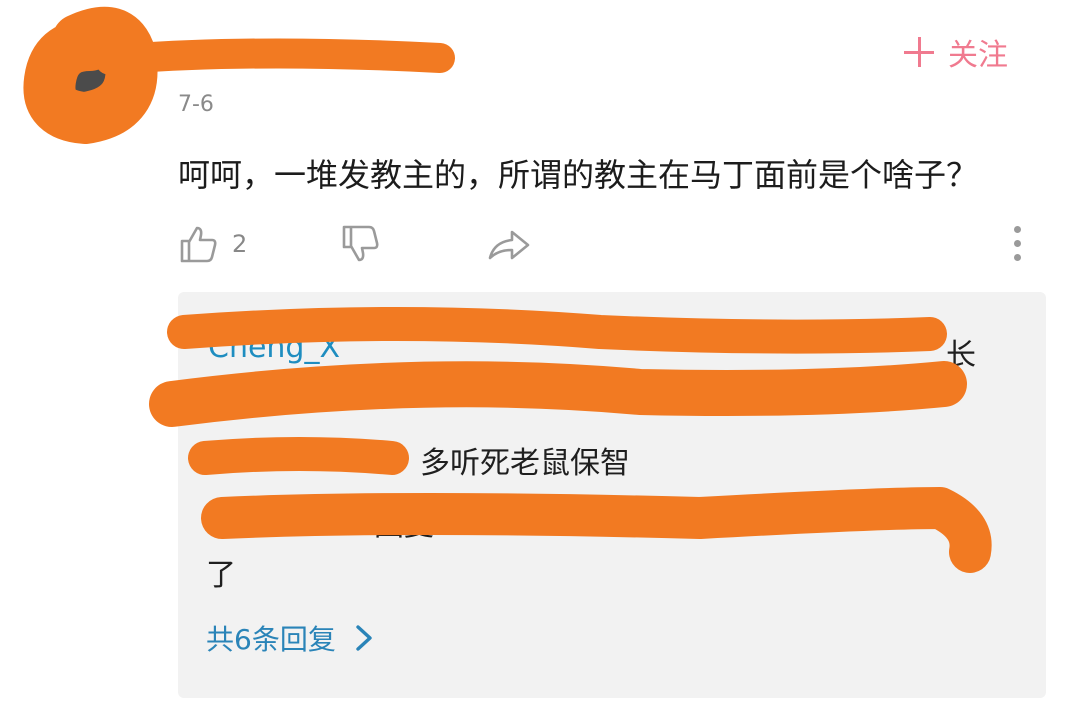  Describe the element at coordinates (557, 330) in the screenshot. I see `redaction-reply-line1` at that location.